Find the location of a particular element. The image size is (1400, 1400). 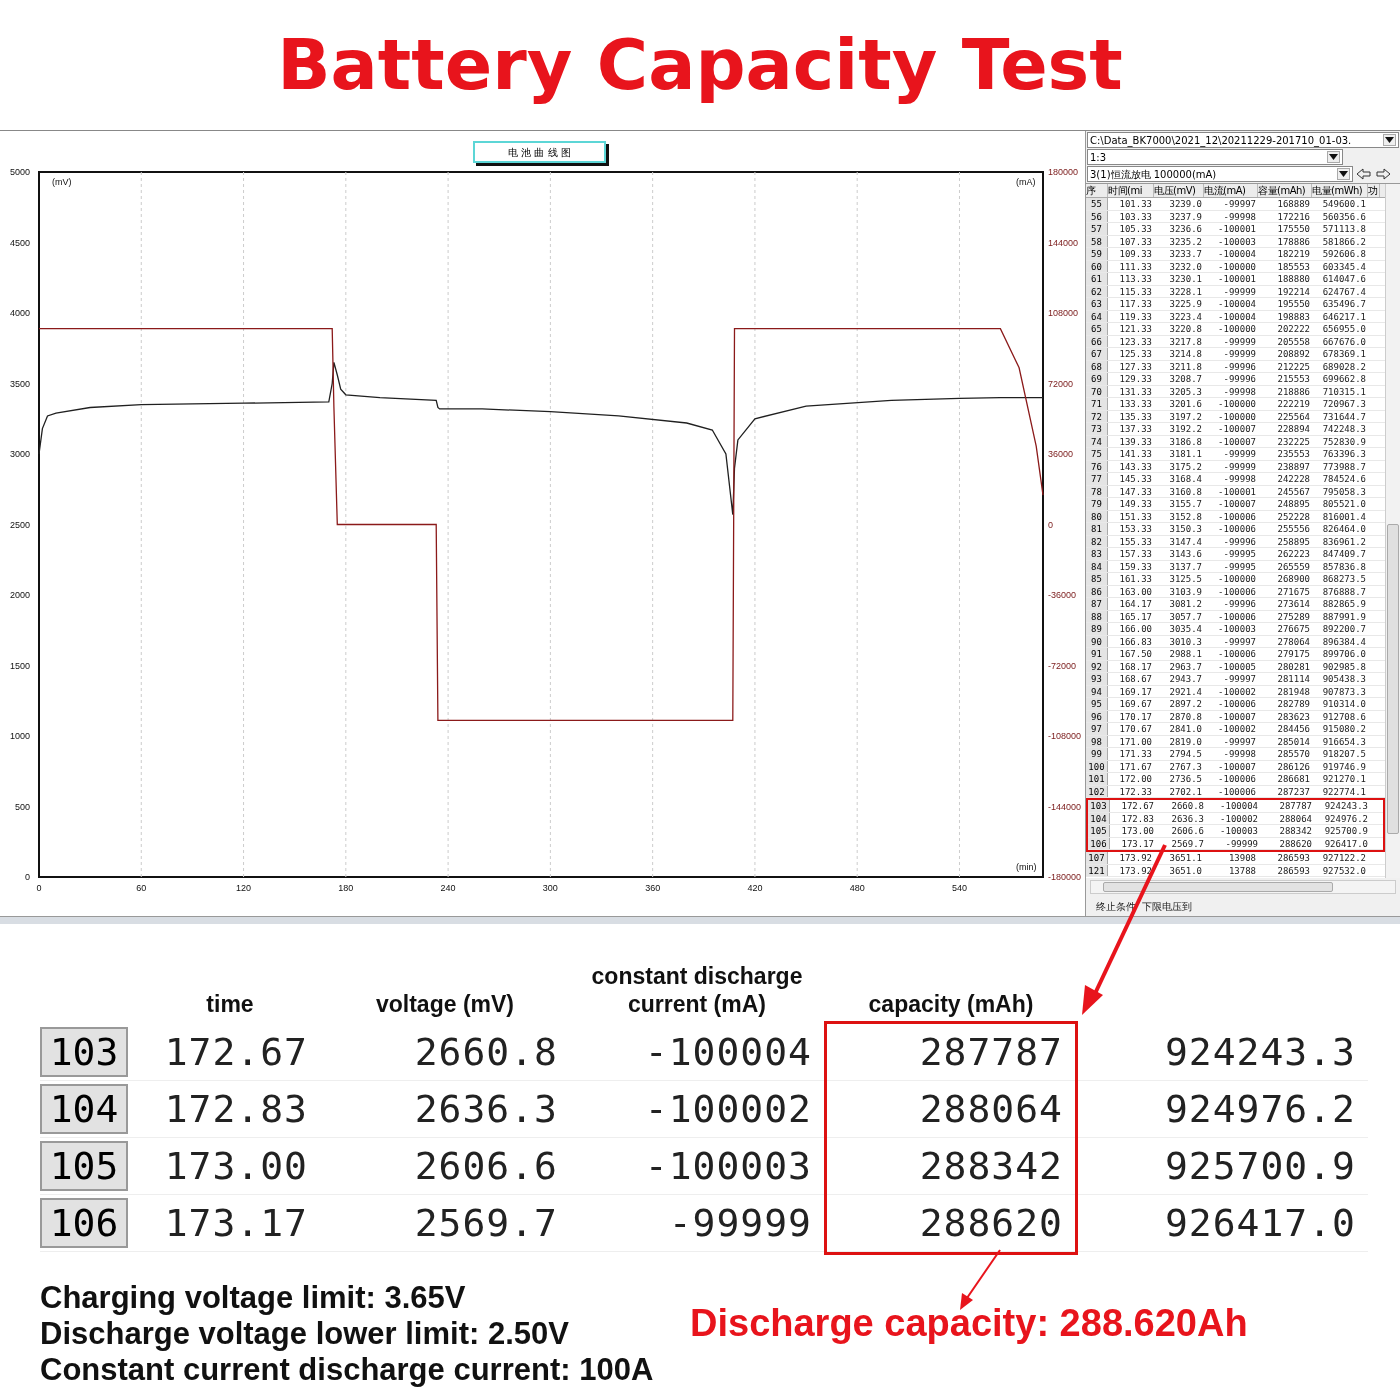

table-cell-text: 603345.4 is located at coordinates (1344, 266).